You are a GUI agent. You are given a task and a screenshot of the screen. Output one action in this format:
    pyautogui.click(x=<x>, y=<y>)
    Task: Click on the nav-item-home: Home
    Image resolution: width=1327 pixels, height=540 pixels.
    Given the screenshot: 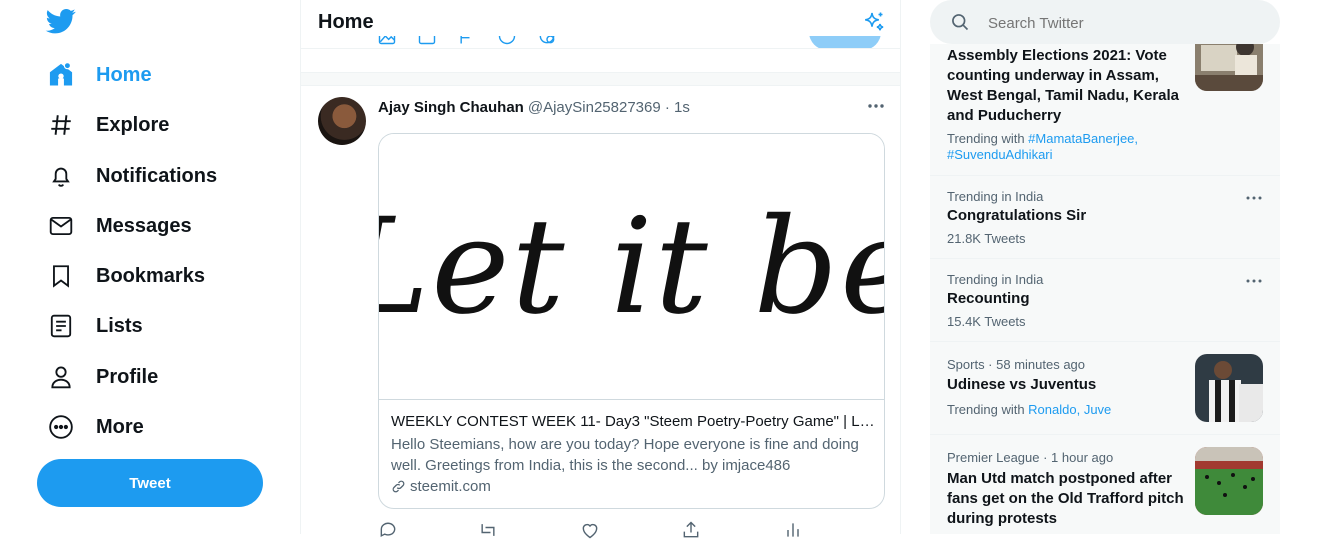 What is the action you would take?
    pyautogui.click(x=99, y=75)
    